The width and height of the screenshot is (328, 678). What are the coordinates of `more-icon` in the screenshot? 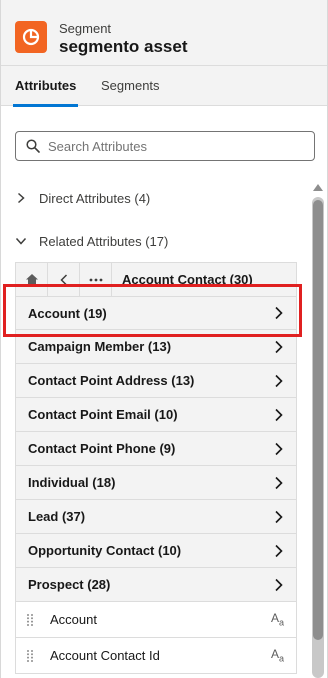 It's located at (95, 279).